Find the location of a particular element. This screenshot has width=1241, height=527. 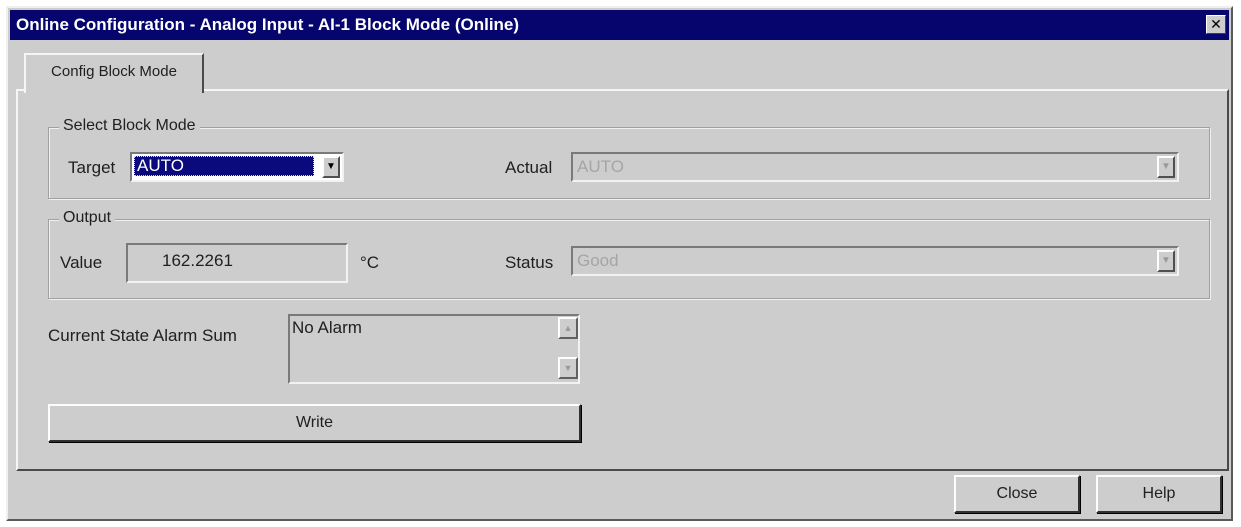

write-button-label: Write is located at coordinates (314, 422).